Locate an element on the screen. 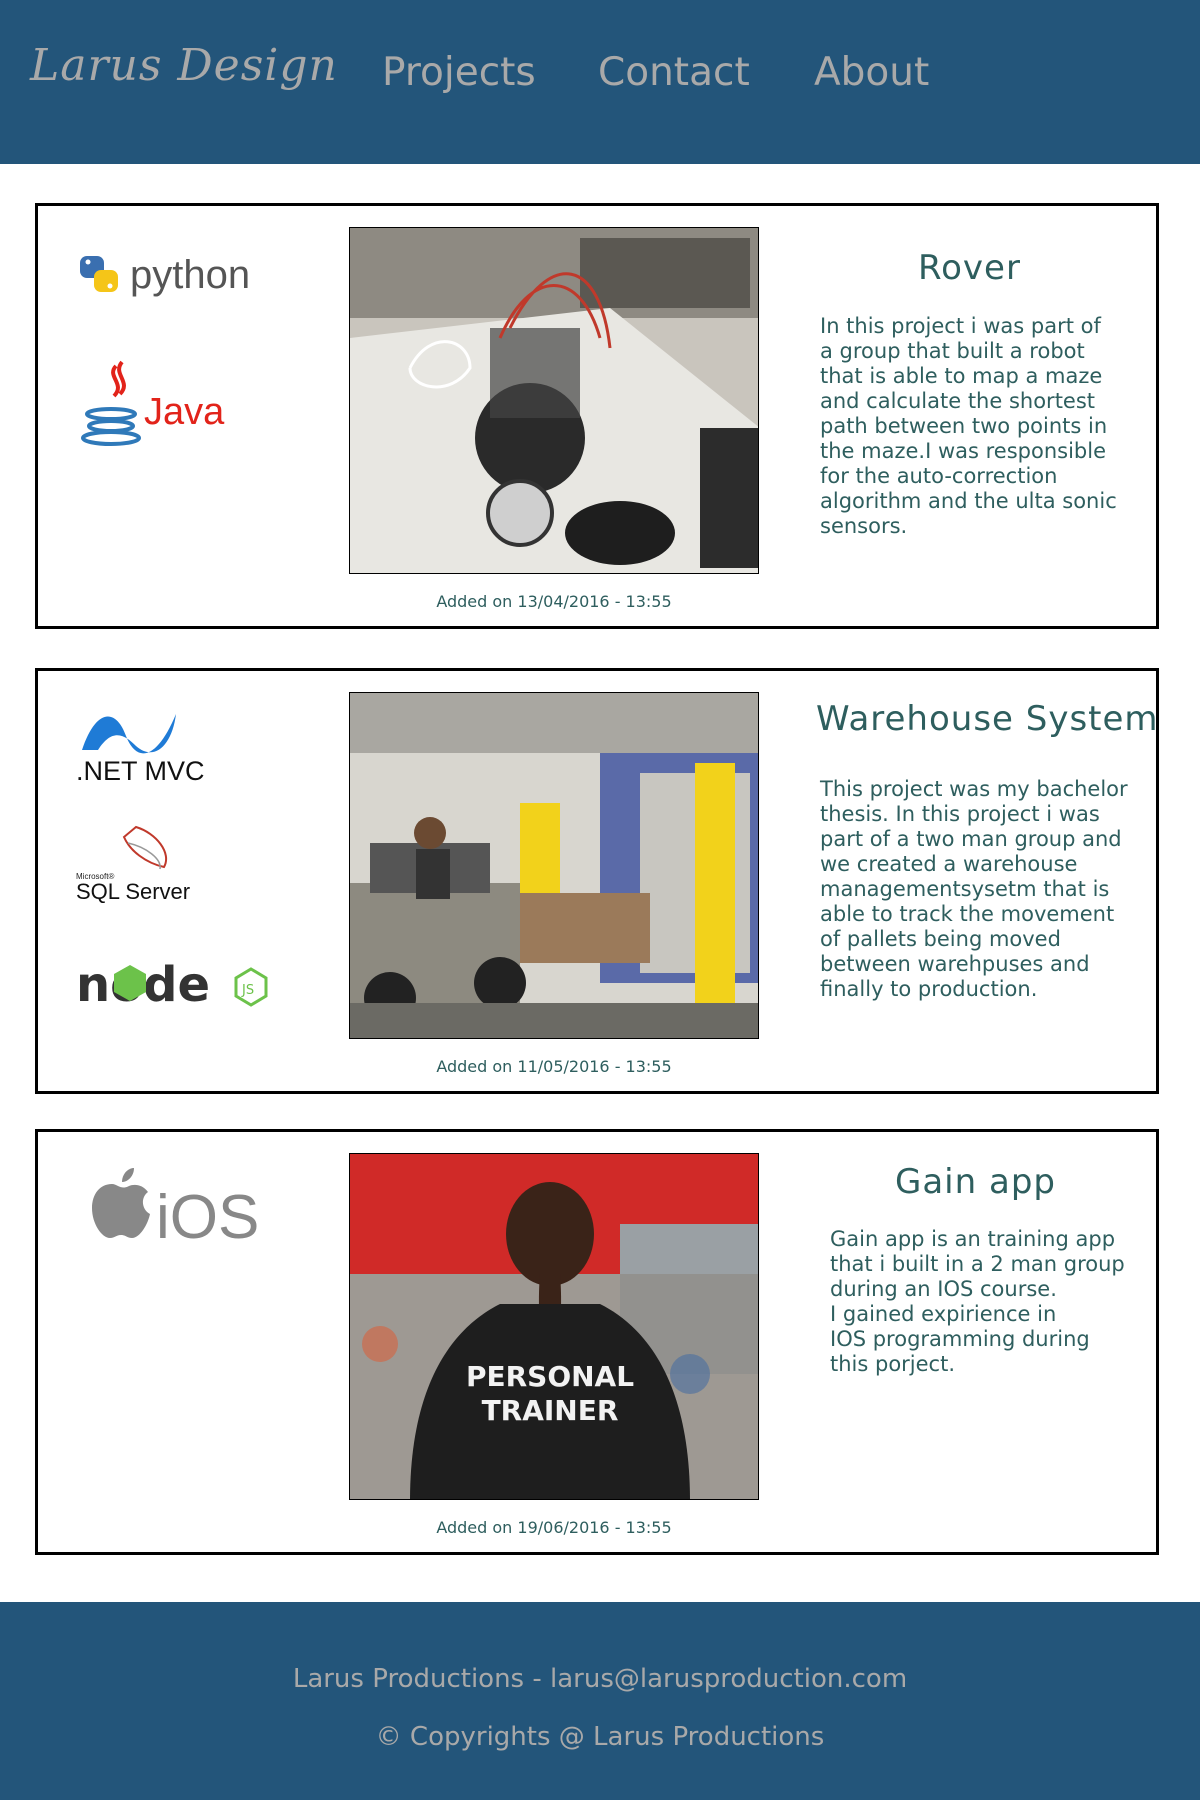 This screenshot has height=1800, width=1200. project-date: Added on 13/04/2016 - 13:55 is located at coordinates (554, 601).